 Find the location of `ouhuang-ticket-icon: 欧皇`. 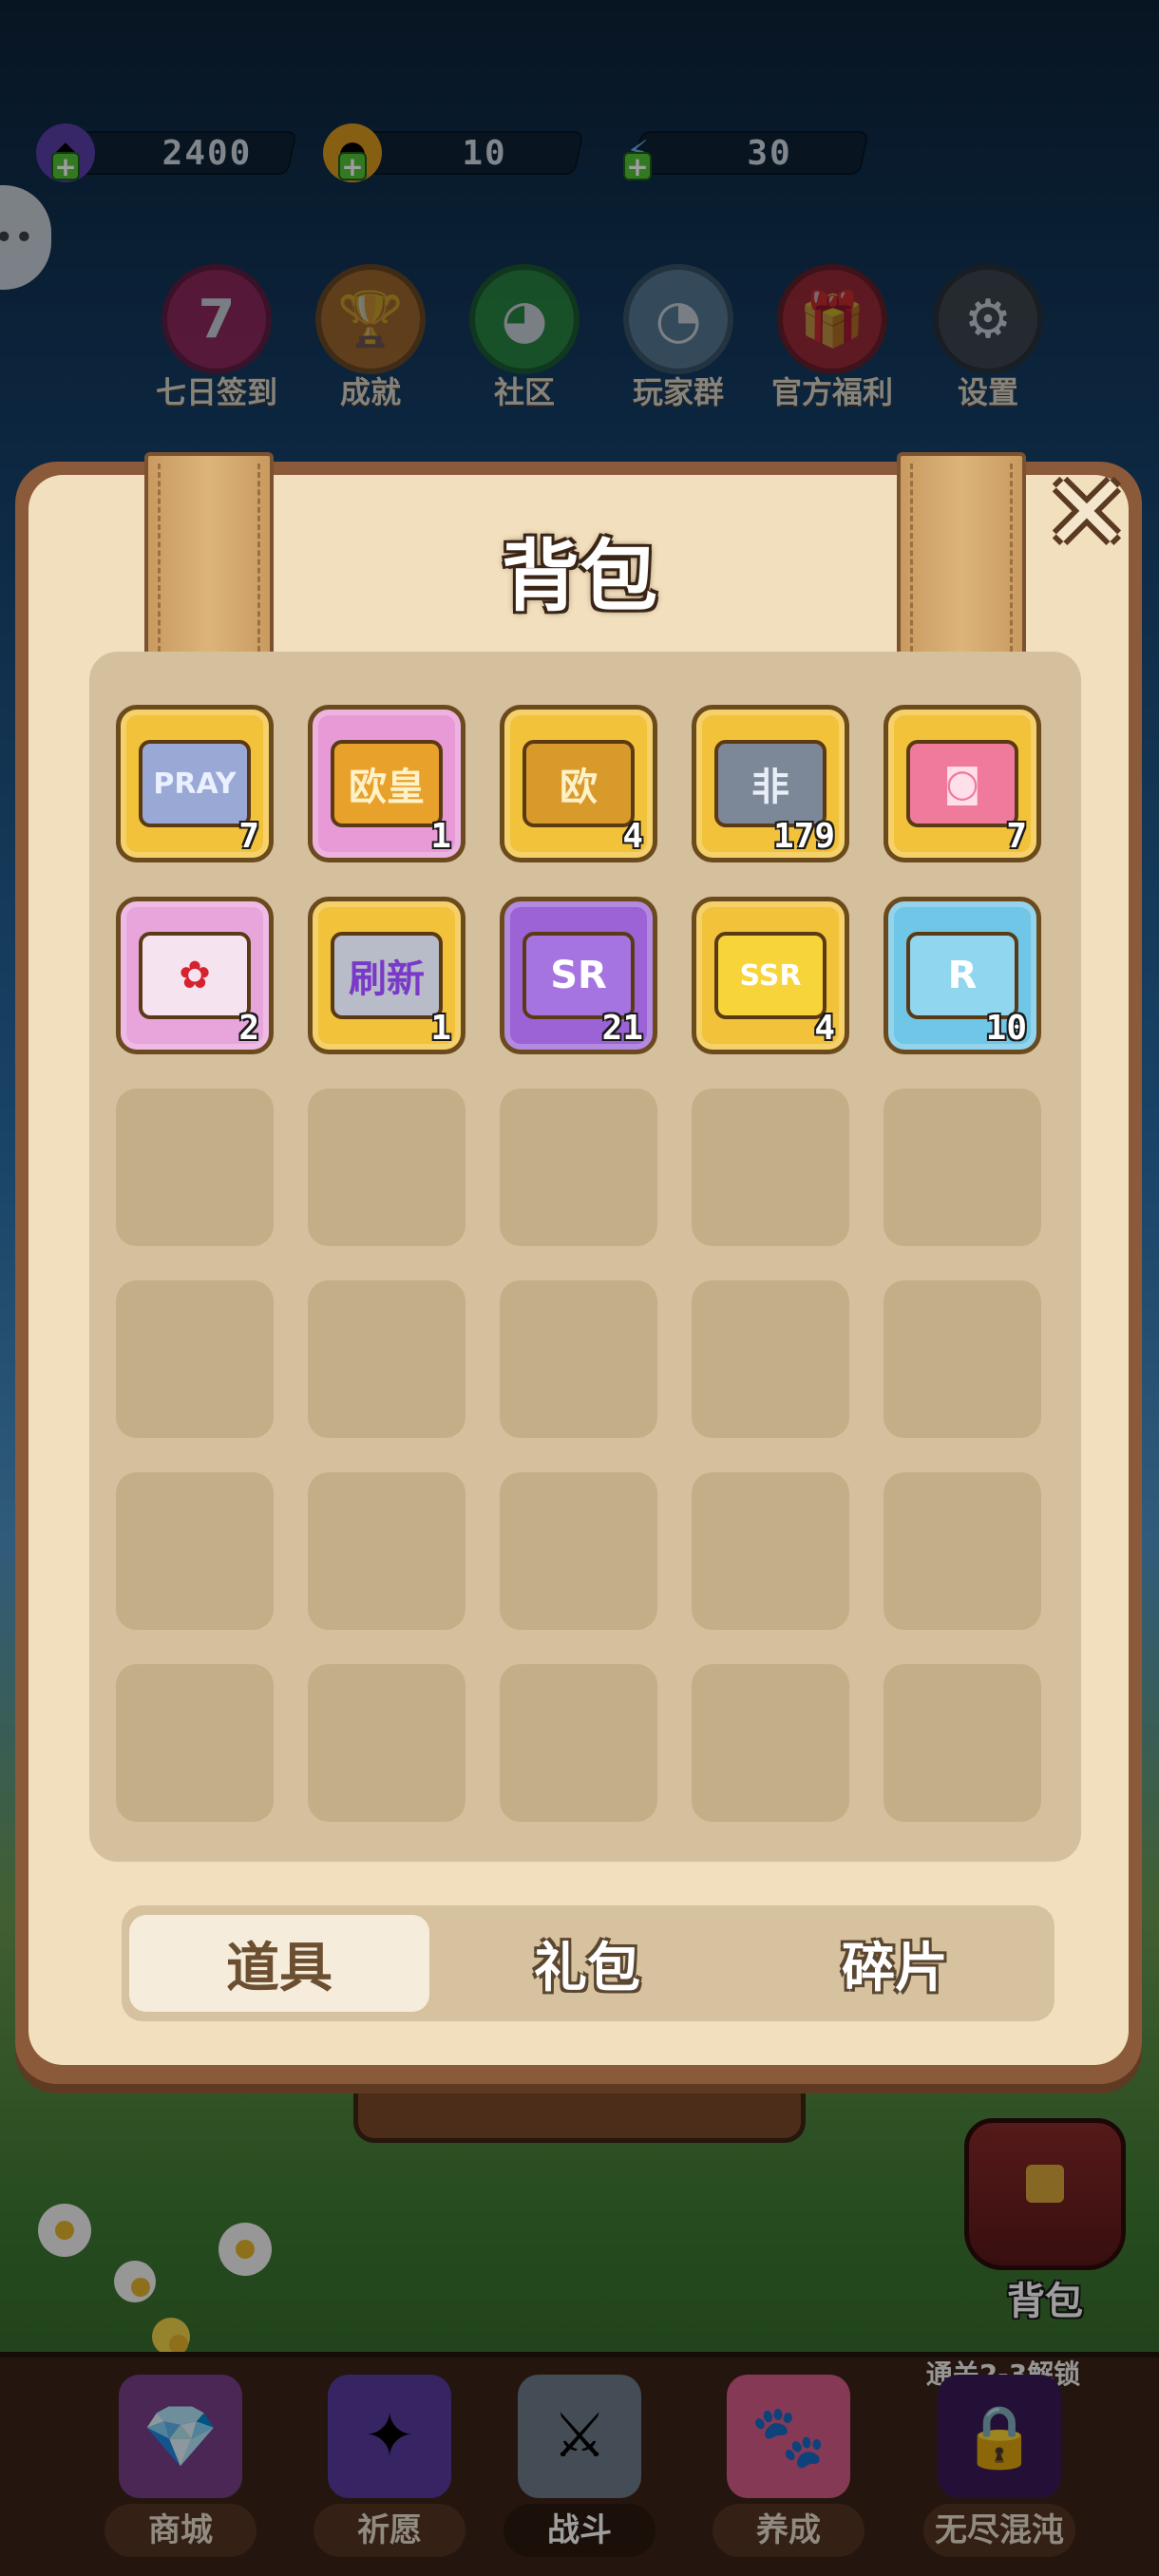

ouhuang-ticket-icon: 欧皇 is located at coordinates (387, 783).